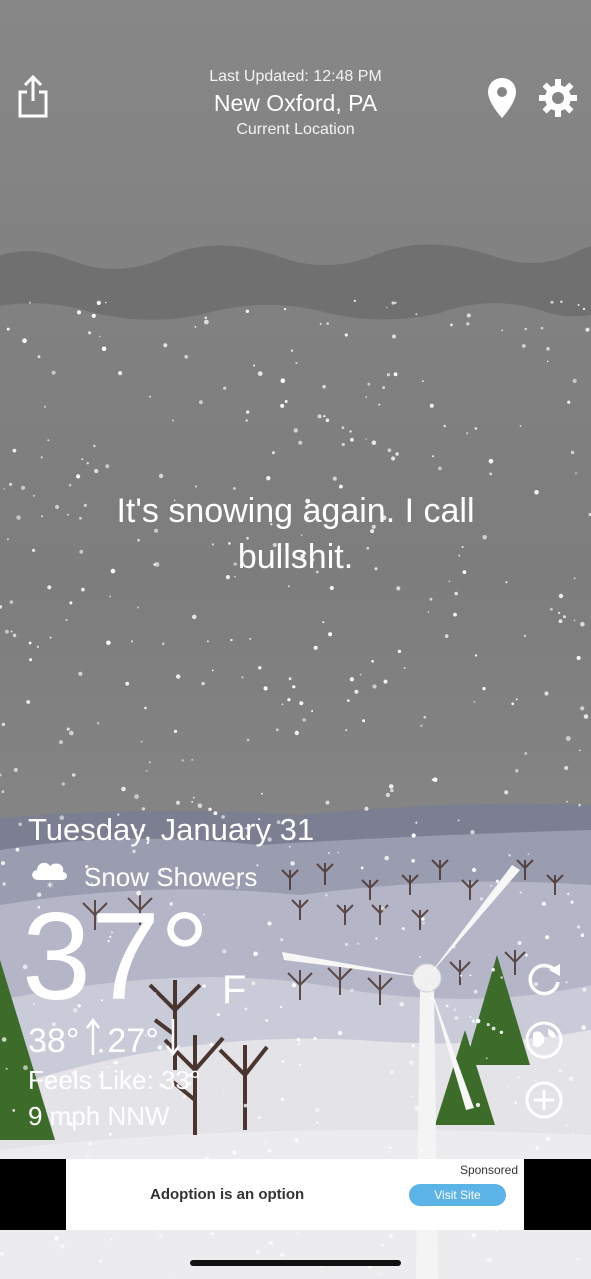 Image resolution: width=591 pixels, height=1279 pixels. I want to click on location-label: Current Location, so click(295, 129).